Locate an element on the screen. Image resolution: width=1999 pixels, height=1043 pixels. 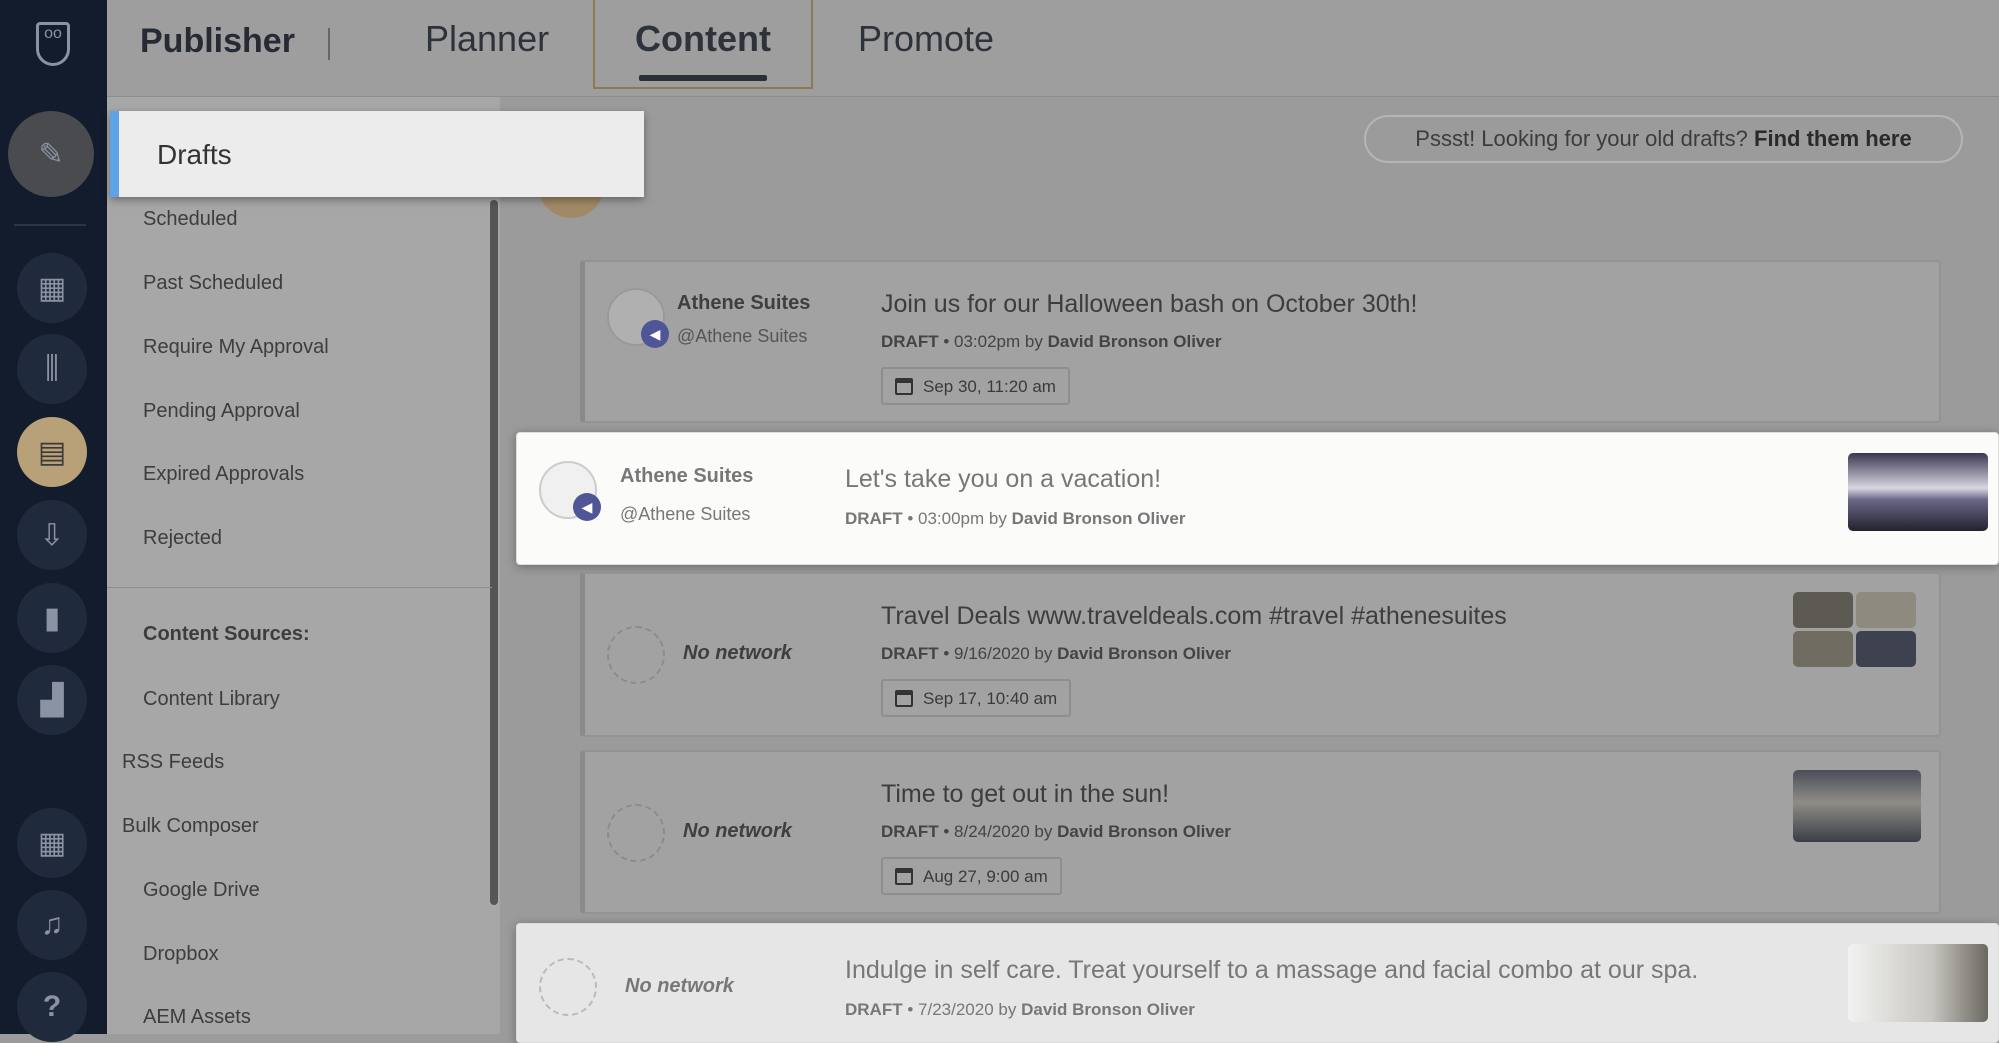
sidebar-item-scheduled: Scheduled is located at coordinates (190, 219).